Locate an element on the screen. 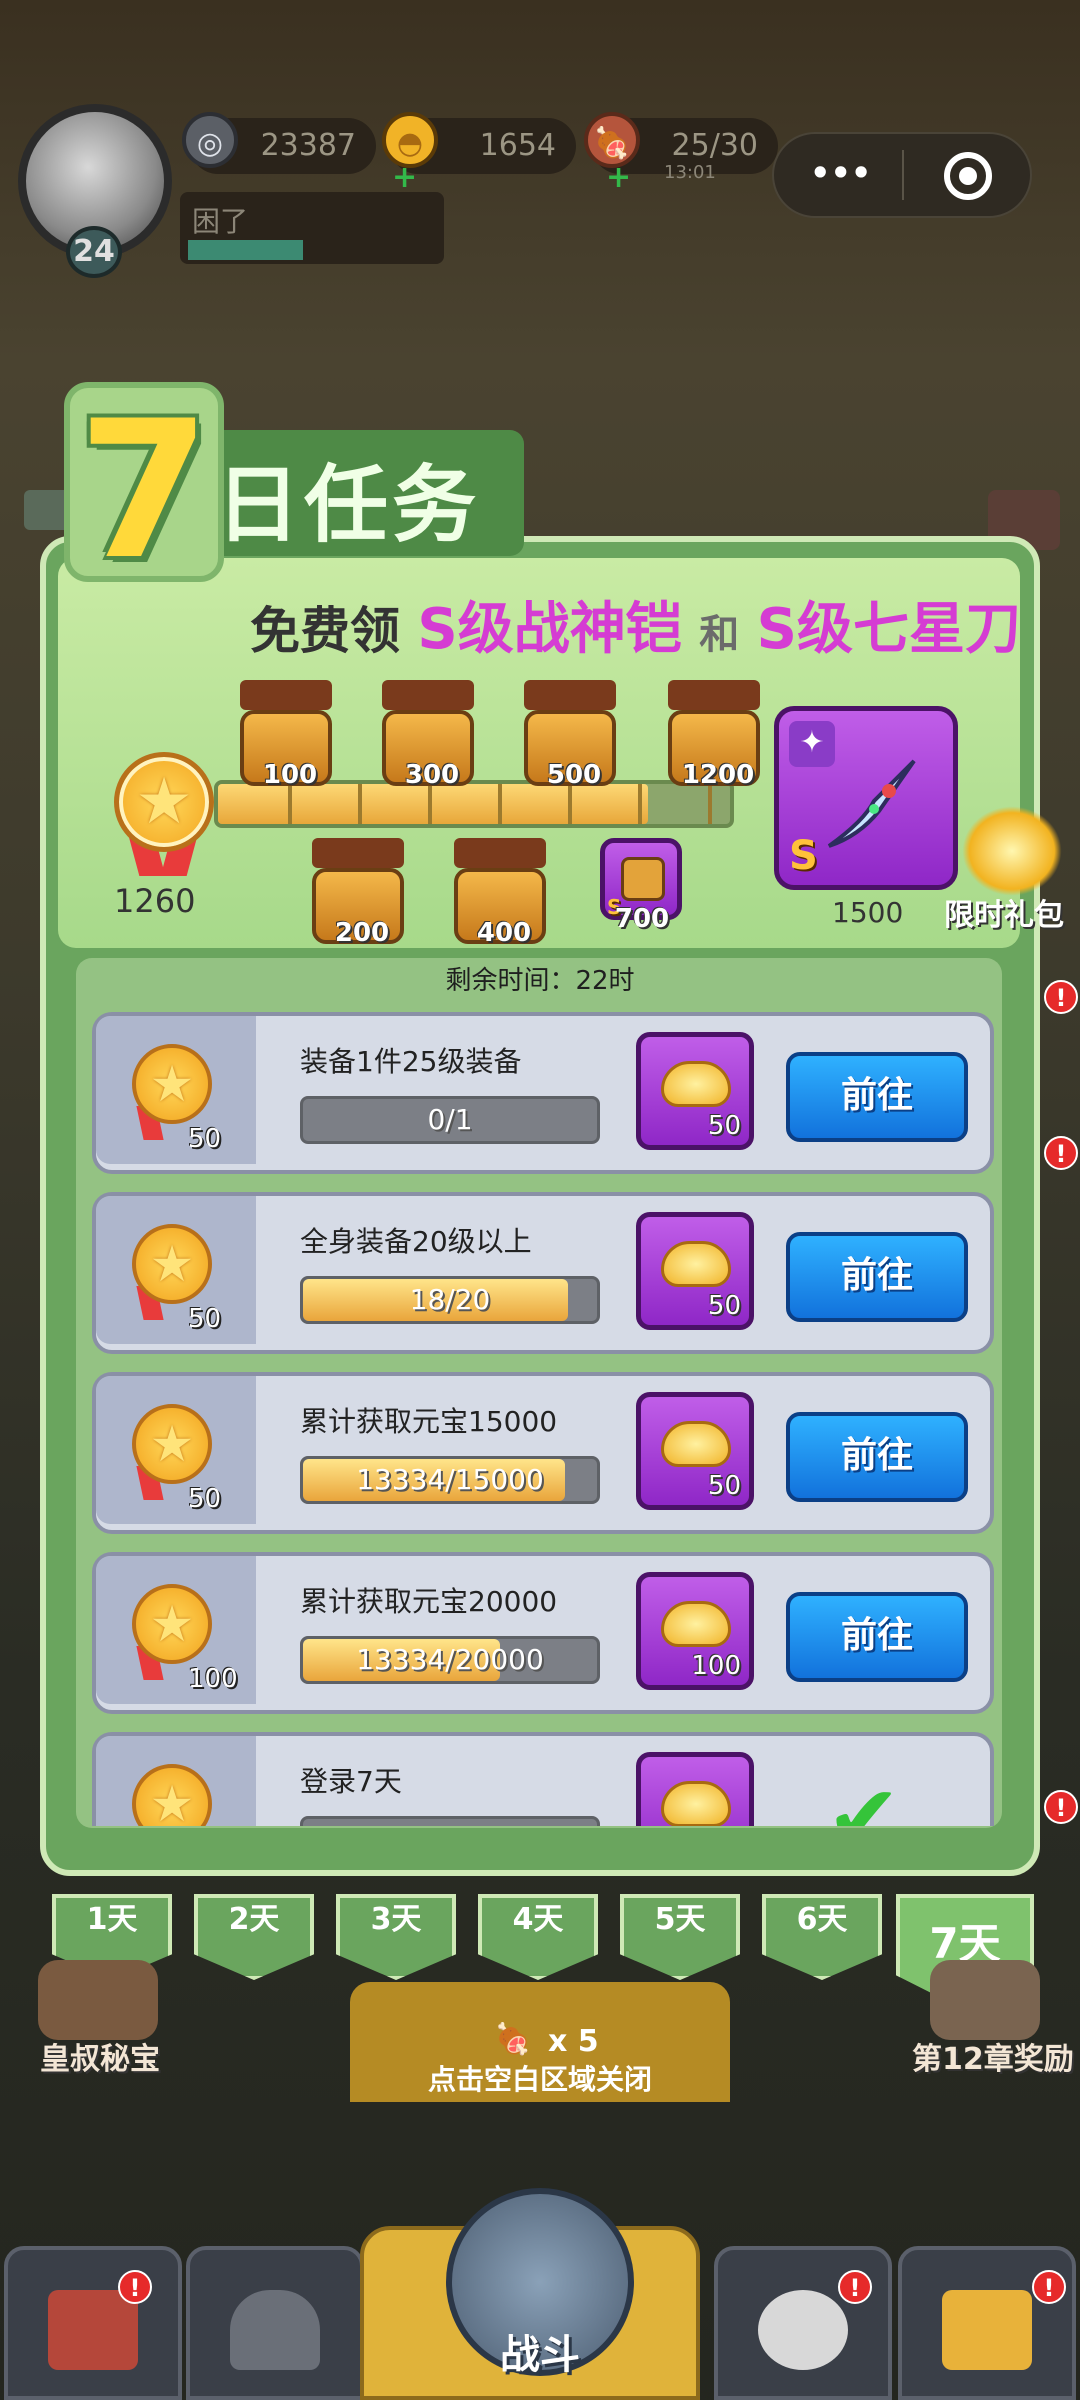  nav-pet-tab: ! is located at coordinates (803, 2323).